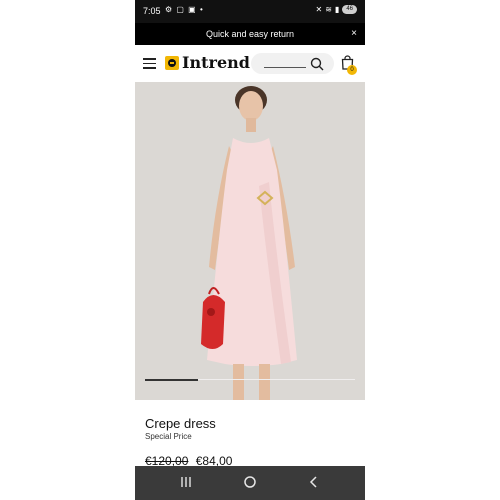 The width and height of the screenshot is (500, 500). I want to click on promo-banner: Quick and easy return ×, so click(250, 34).